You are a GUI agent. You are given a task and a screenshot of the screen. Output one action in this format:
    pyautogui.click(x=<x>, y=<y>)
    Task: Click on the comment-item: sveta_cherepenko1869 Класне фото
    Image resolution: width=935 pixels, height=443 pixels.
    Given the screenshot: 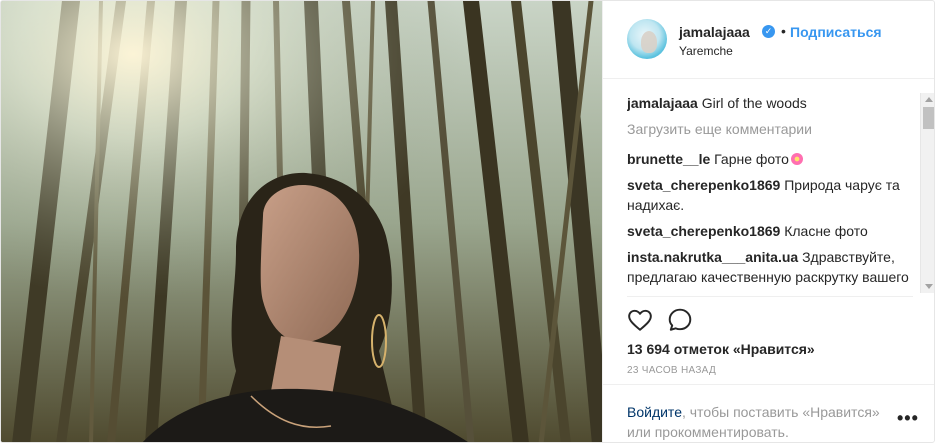 What is the action you would take?
    pyautogui.click(x=773, y=231)
    